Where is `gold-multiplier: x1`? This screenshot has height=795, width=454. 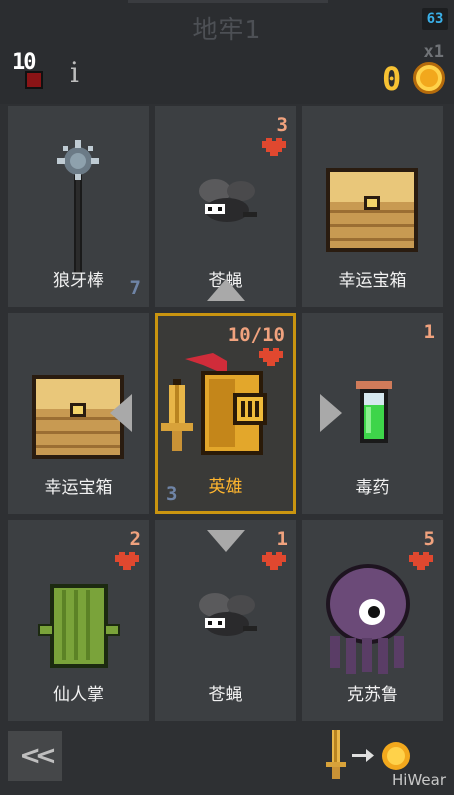 gold-multiplier: x1 is located at coordinates (433, 52).